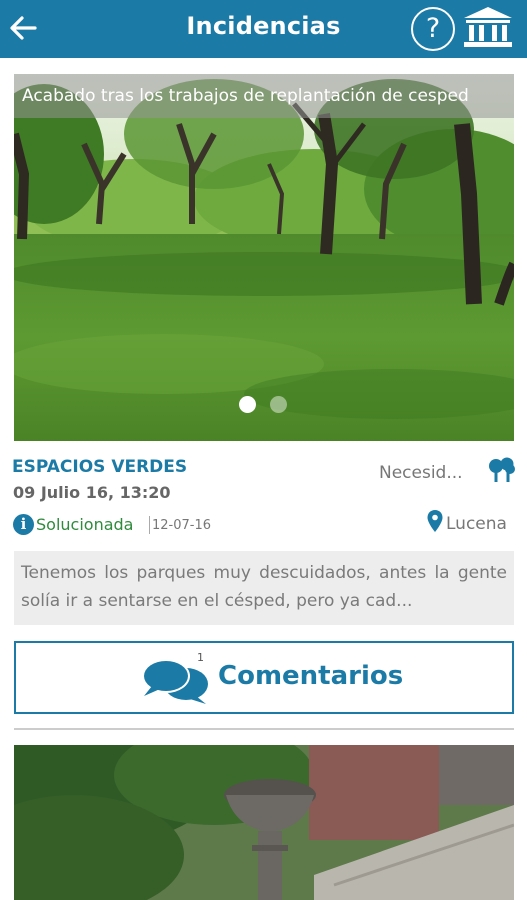 The height and width of the screenshot is (900, 527). Describe the element at coordinates (182, 525) in the screenshot. I see `status-date: 12-07-16` at that location.